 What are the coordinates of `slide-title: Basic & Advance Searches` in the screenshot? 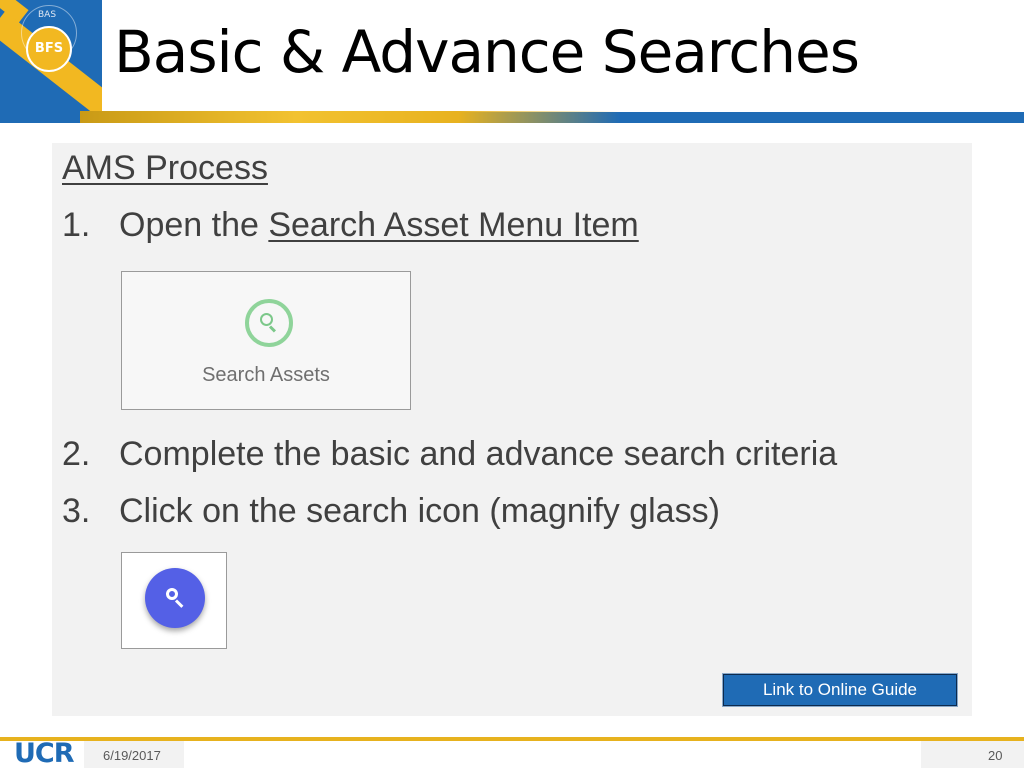 It's located at (487, 52).